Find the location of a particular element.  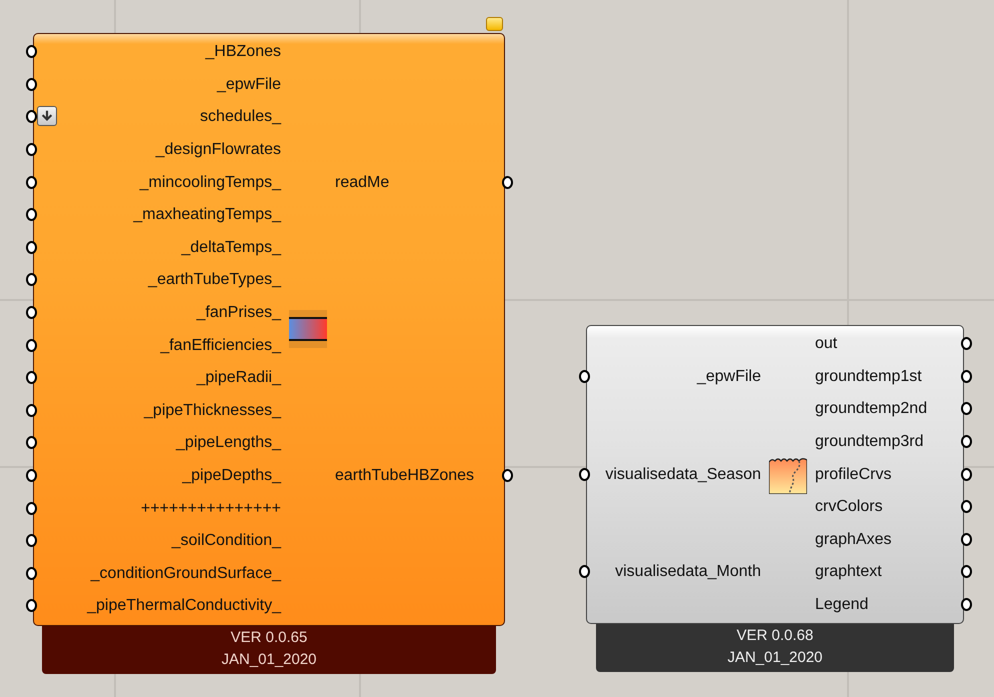

output-label: Legend is located at coordinates (841, 605).